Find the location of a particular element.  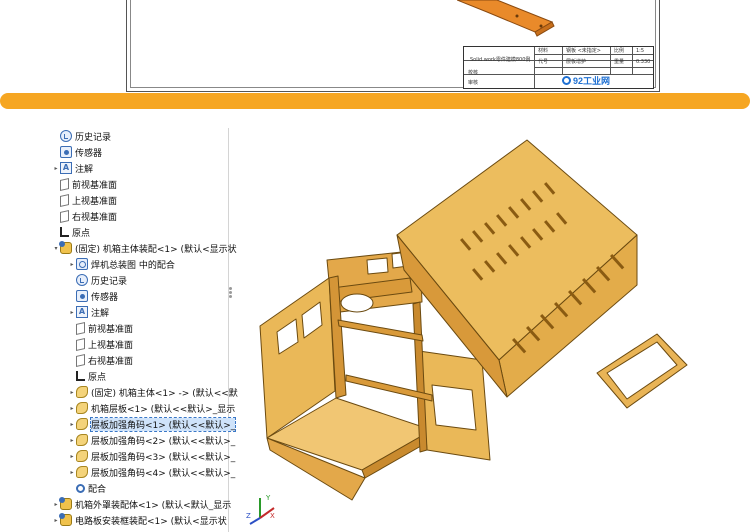

tree-item: ▸ (固定) 机箱主体<1> -> (默认<<默 is located at coordinates (153, 392).